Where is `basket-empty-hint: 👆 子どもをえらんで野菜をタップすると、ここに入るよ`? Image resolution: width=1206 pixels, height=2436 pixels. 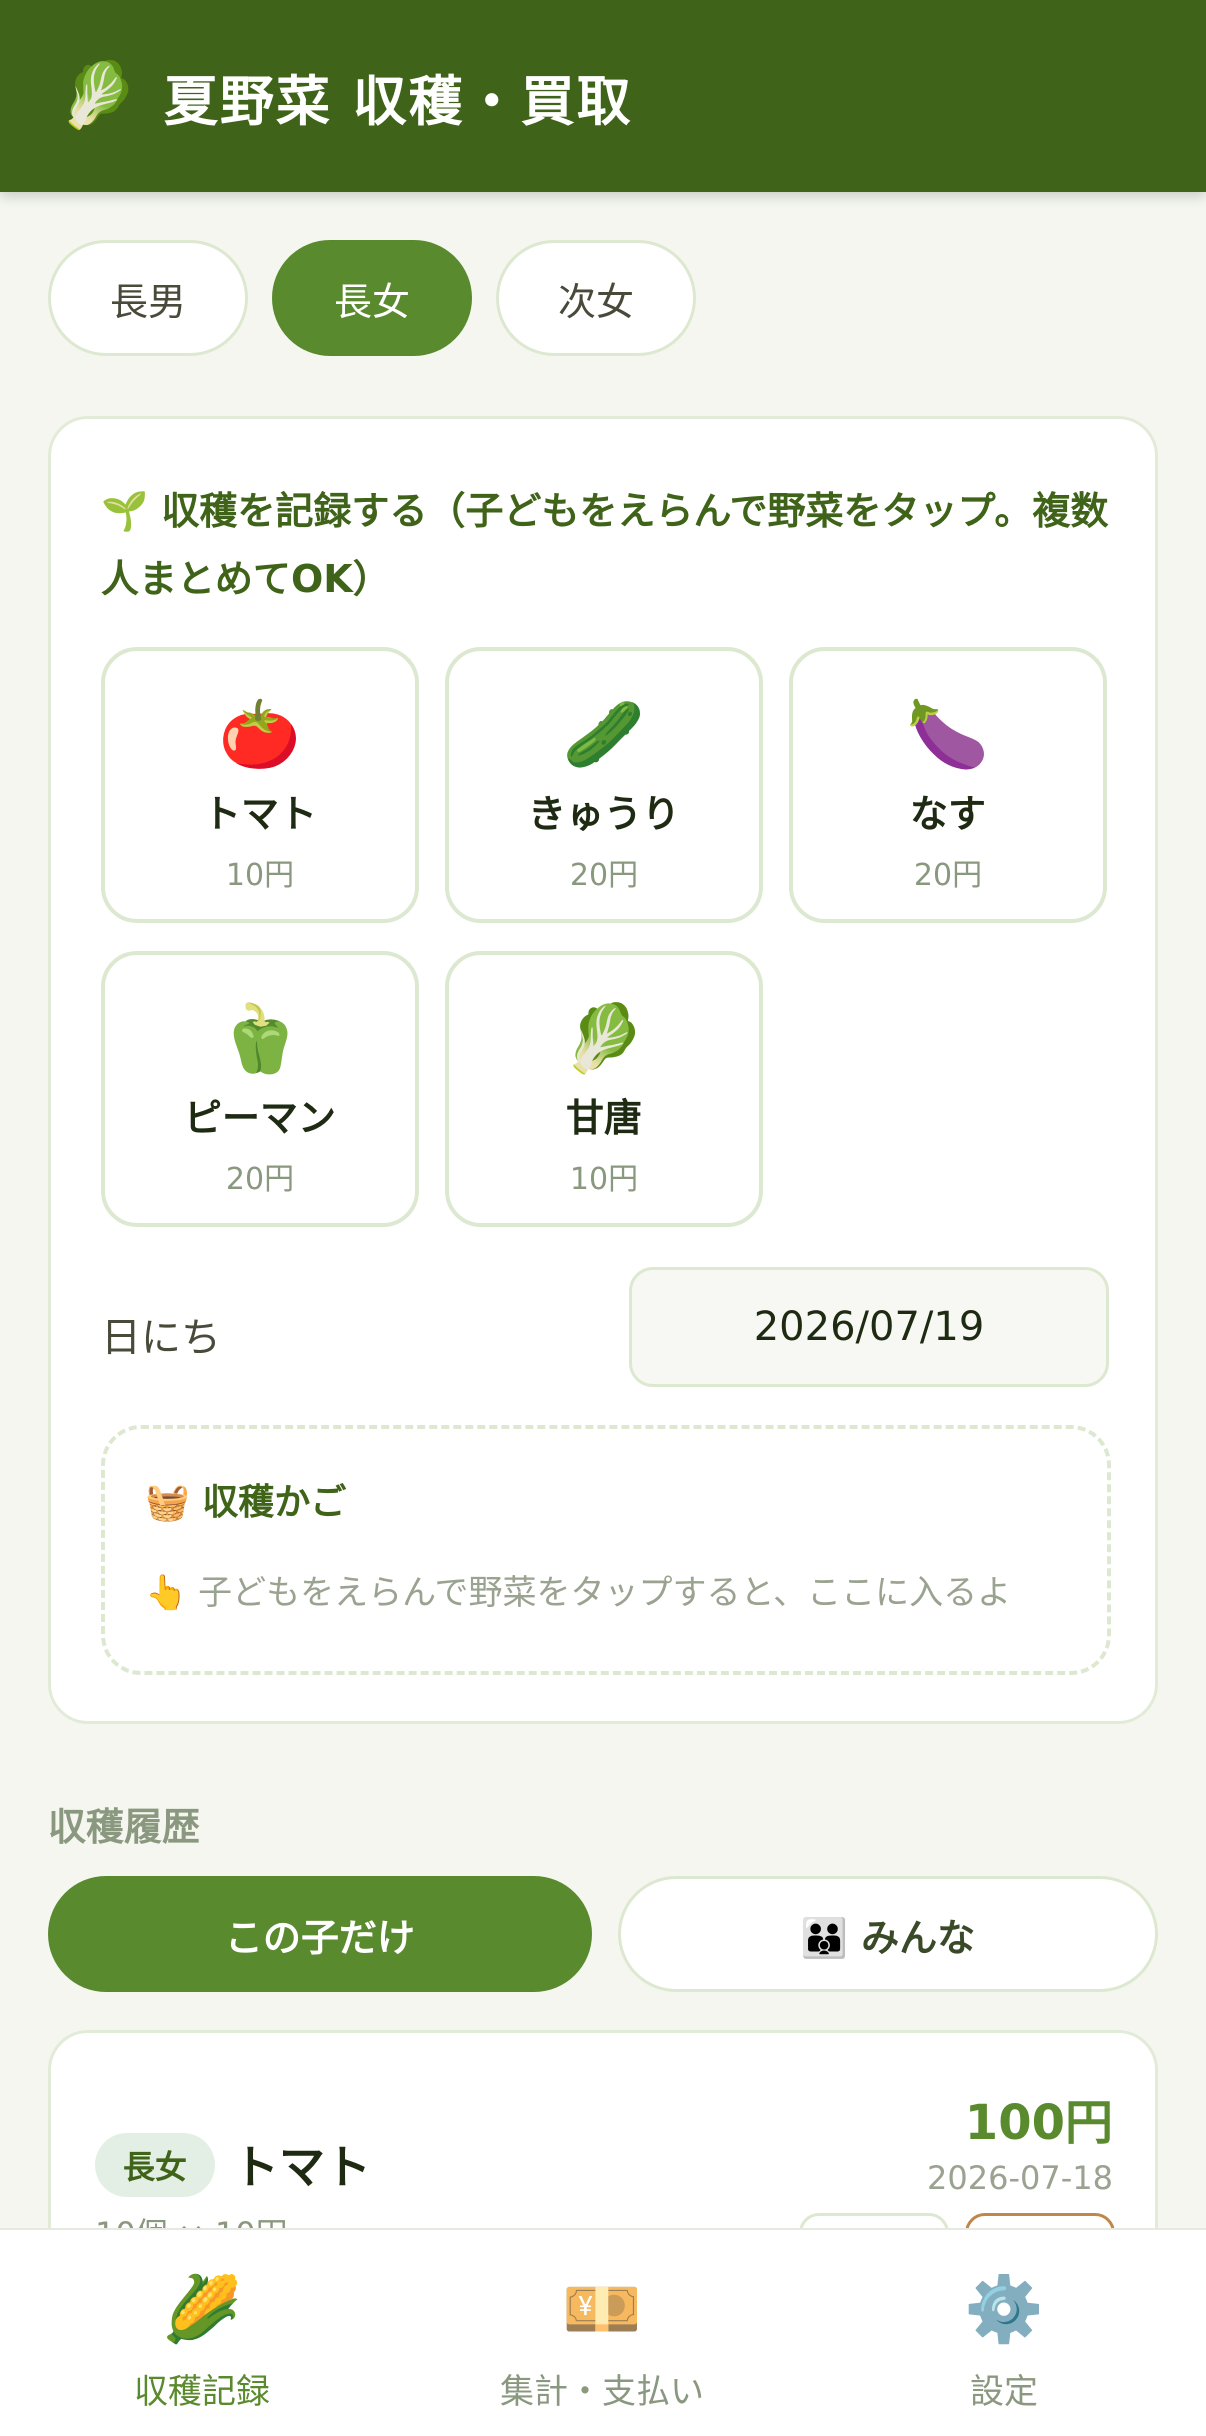
basket-empty-hint: 👆 子どもをえらんで野菜をタップすると、ここに入るよ is located at coordinates (578, 1593).